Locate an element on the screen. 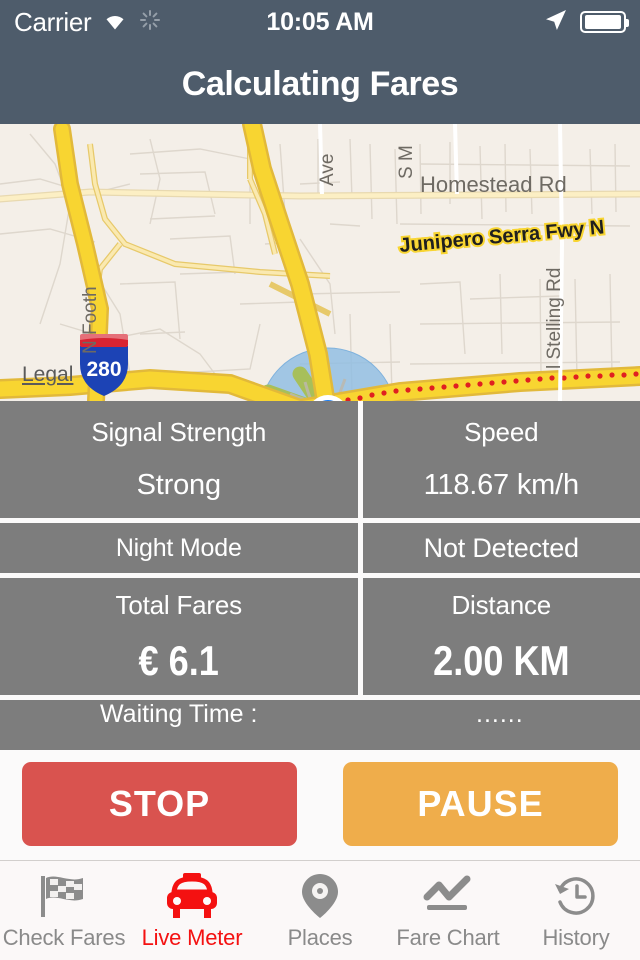 The image size is (640, 960). distance-cell: Distance 2.00 KM is located at coordinates (501, 636).